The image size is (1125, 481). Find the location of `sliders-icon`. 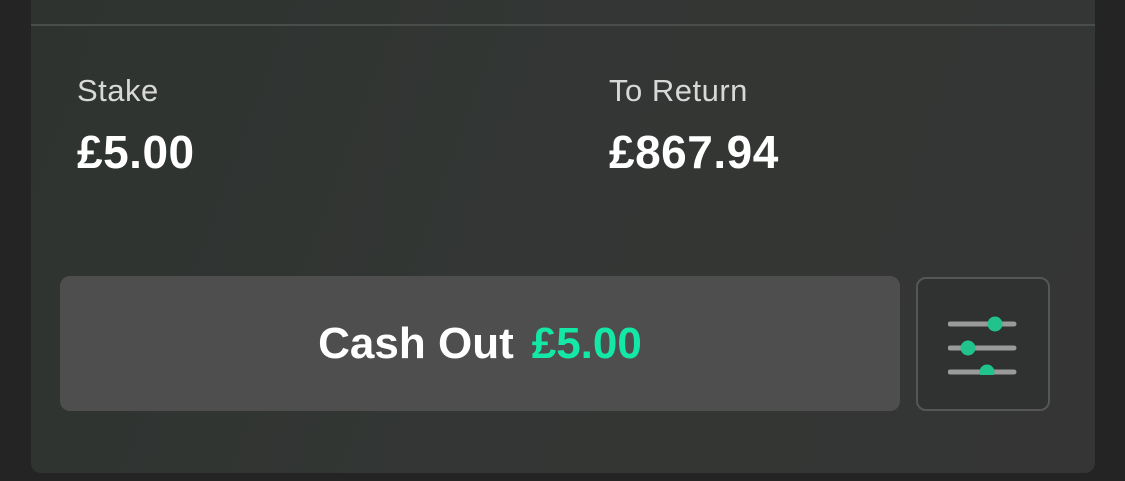

sliders-icon is located at coordinates (982, 345).